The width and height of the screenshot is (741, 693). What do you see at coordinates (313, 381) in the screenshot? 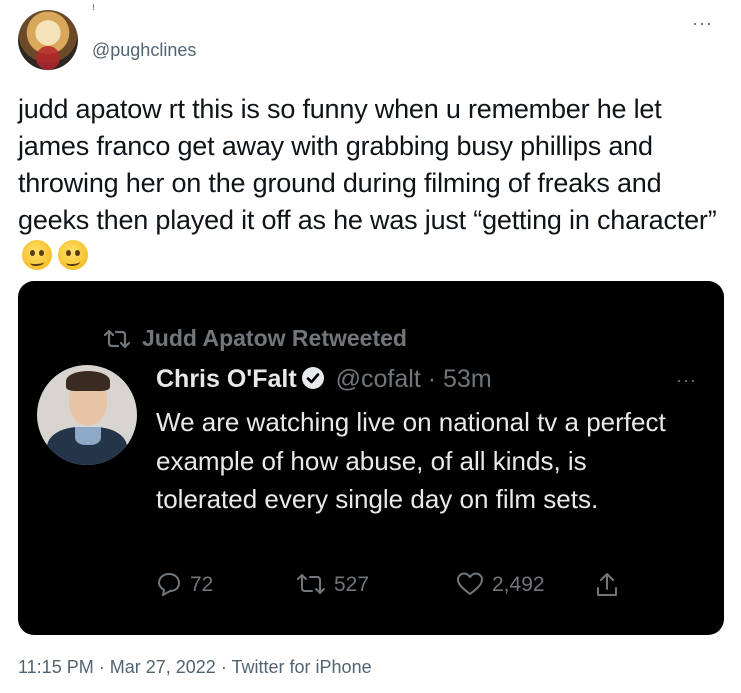
I see `verified-badge-icon` at bounding box center [313, 381].